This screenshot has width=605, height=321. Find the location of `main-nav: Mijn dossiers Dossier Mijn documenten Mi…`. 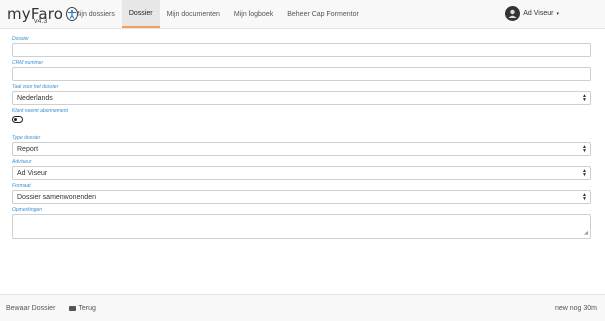

main-nav: Mijn dossiers Dossier Mijn documenten Mi… is located at coordinates (216, 14).